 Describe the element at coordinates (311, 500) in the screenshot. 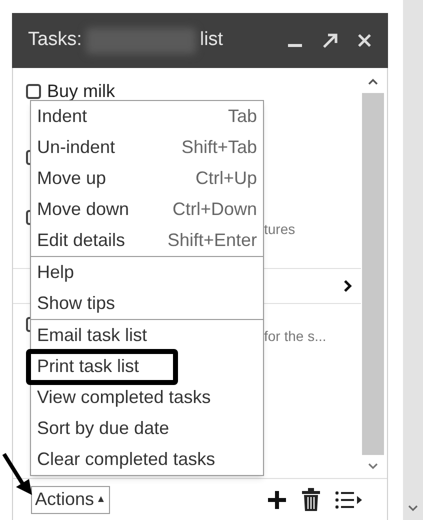

I see `trash-icon` at that location.